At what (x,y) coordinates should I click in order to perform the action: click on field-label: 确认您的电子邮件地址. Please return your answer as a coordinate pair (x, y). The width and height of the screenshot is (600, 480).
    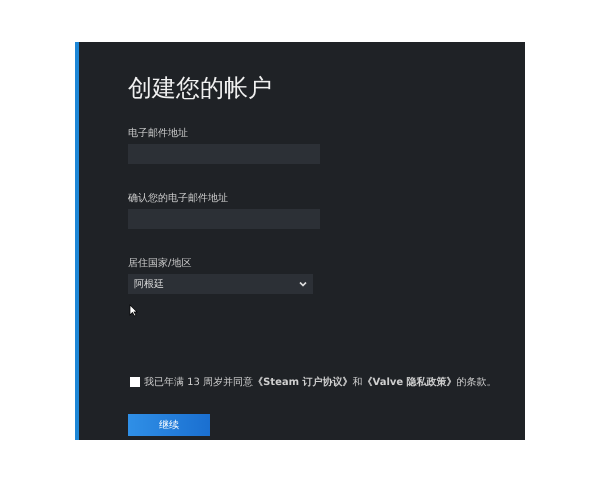
    Looking at the image, I should click on (178, 198).